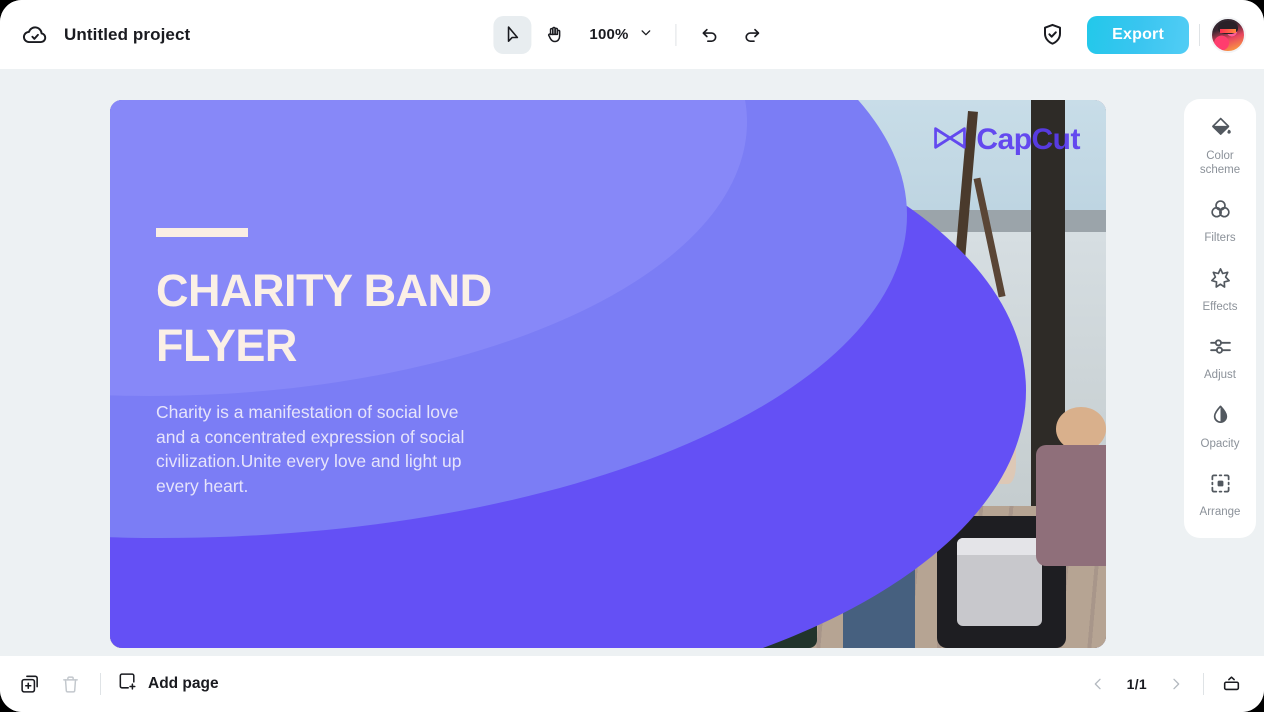 This screenshot has width=1264, height=712. I want to click on panel-item-adjust: Adjust, so click(1220, 358).